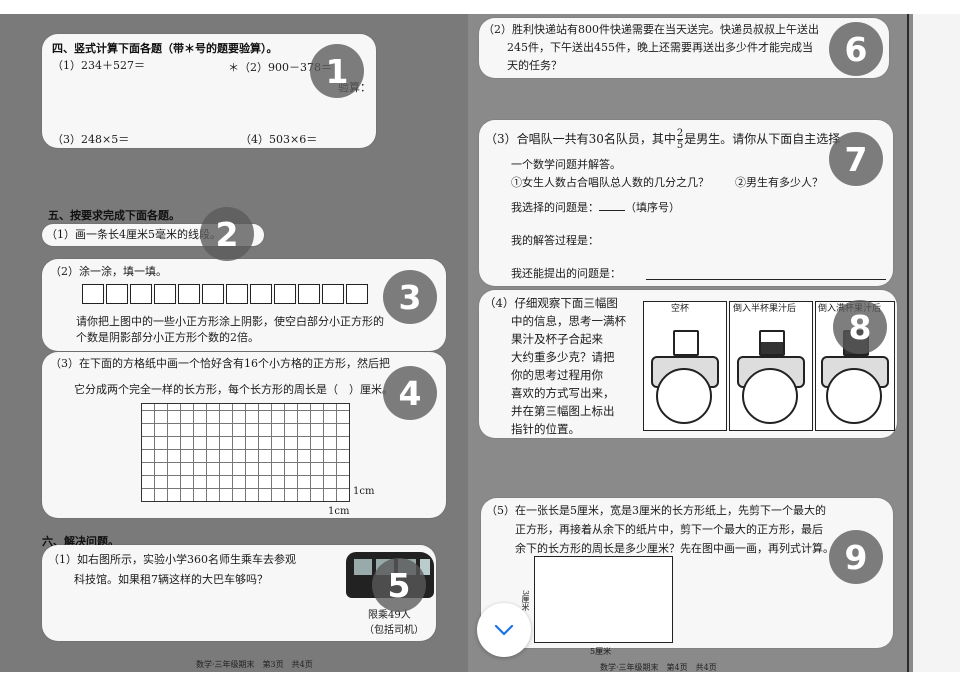 The image size is (960, 673). What do you see at coordinates (610, 182) in the screenshot?
I see `r-q3-opt1: ①女生人数占合唱队总人数的几分之几？` at bounding box center [610, 182].